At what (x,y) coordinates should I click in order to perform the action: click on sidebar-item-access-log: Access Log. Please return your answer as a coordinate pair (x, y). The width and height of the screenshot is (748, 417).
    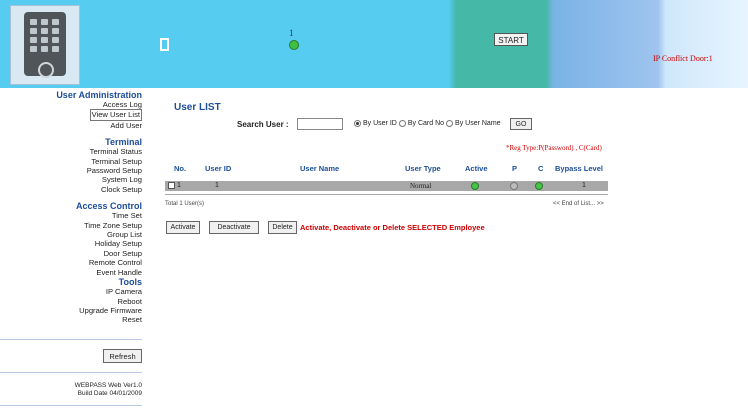
    Looking at the image, I should click on (71, 104).